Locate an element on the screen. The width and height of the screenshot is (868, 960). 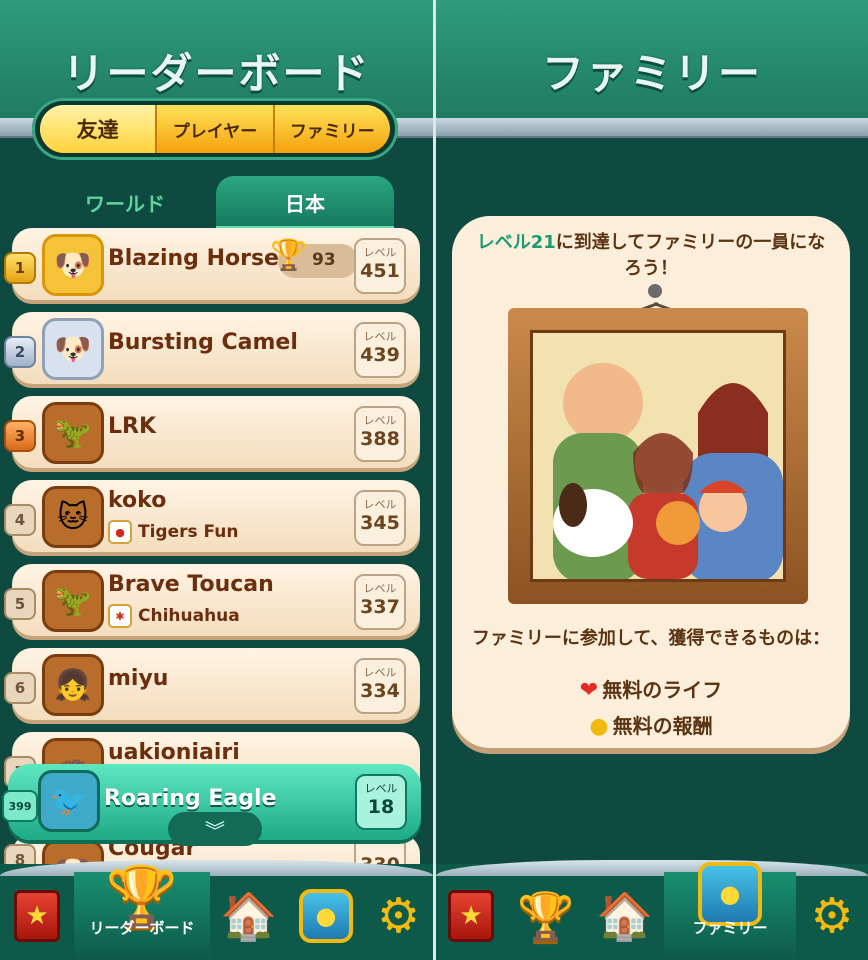
player-name: Roaring Eagle is located at coordinates (190, 798).